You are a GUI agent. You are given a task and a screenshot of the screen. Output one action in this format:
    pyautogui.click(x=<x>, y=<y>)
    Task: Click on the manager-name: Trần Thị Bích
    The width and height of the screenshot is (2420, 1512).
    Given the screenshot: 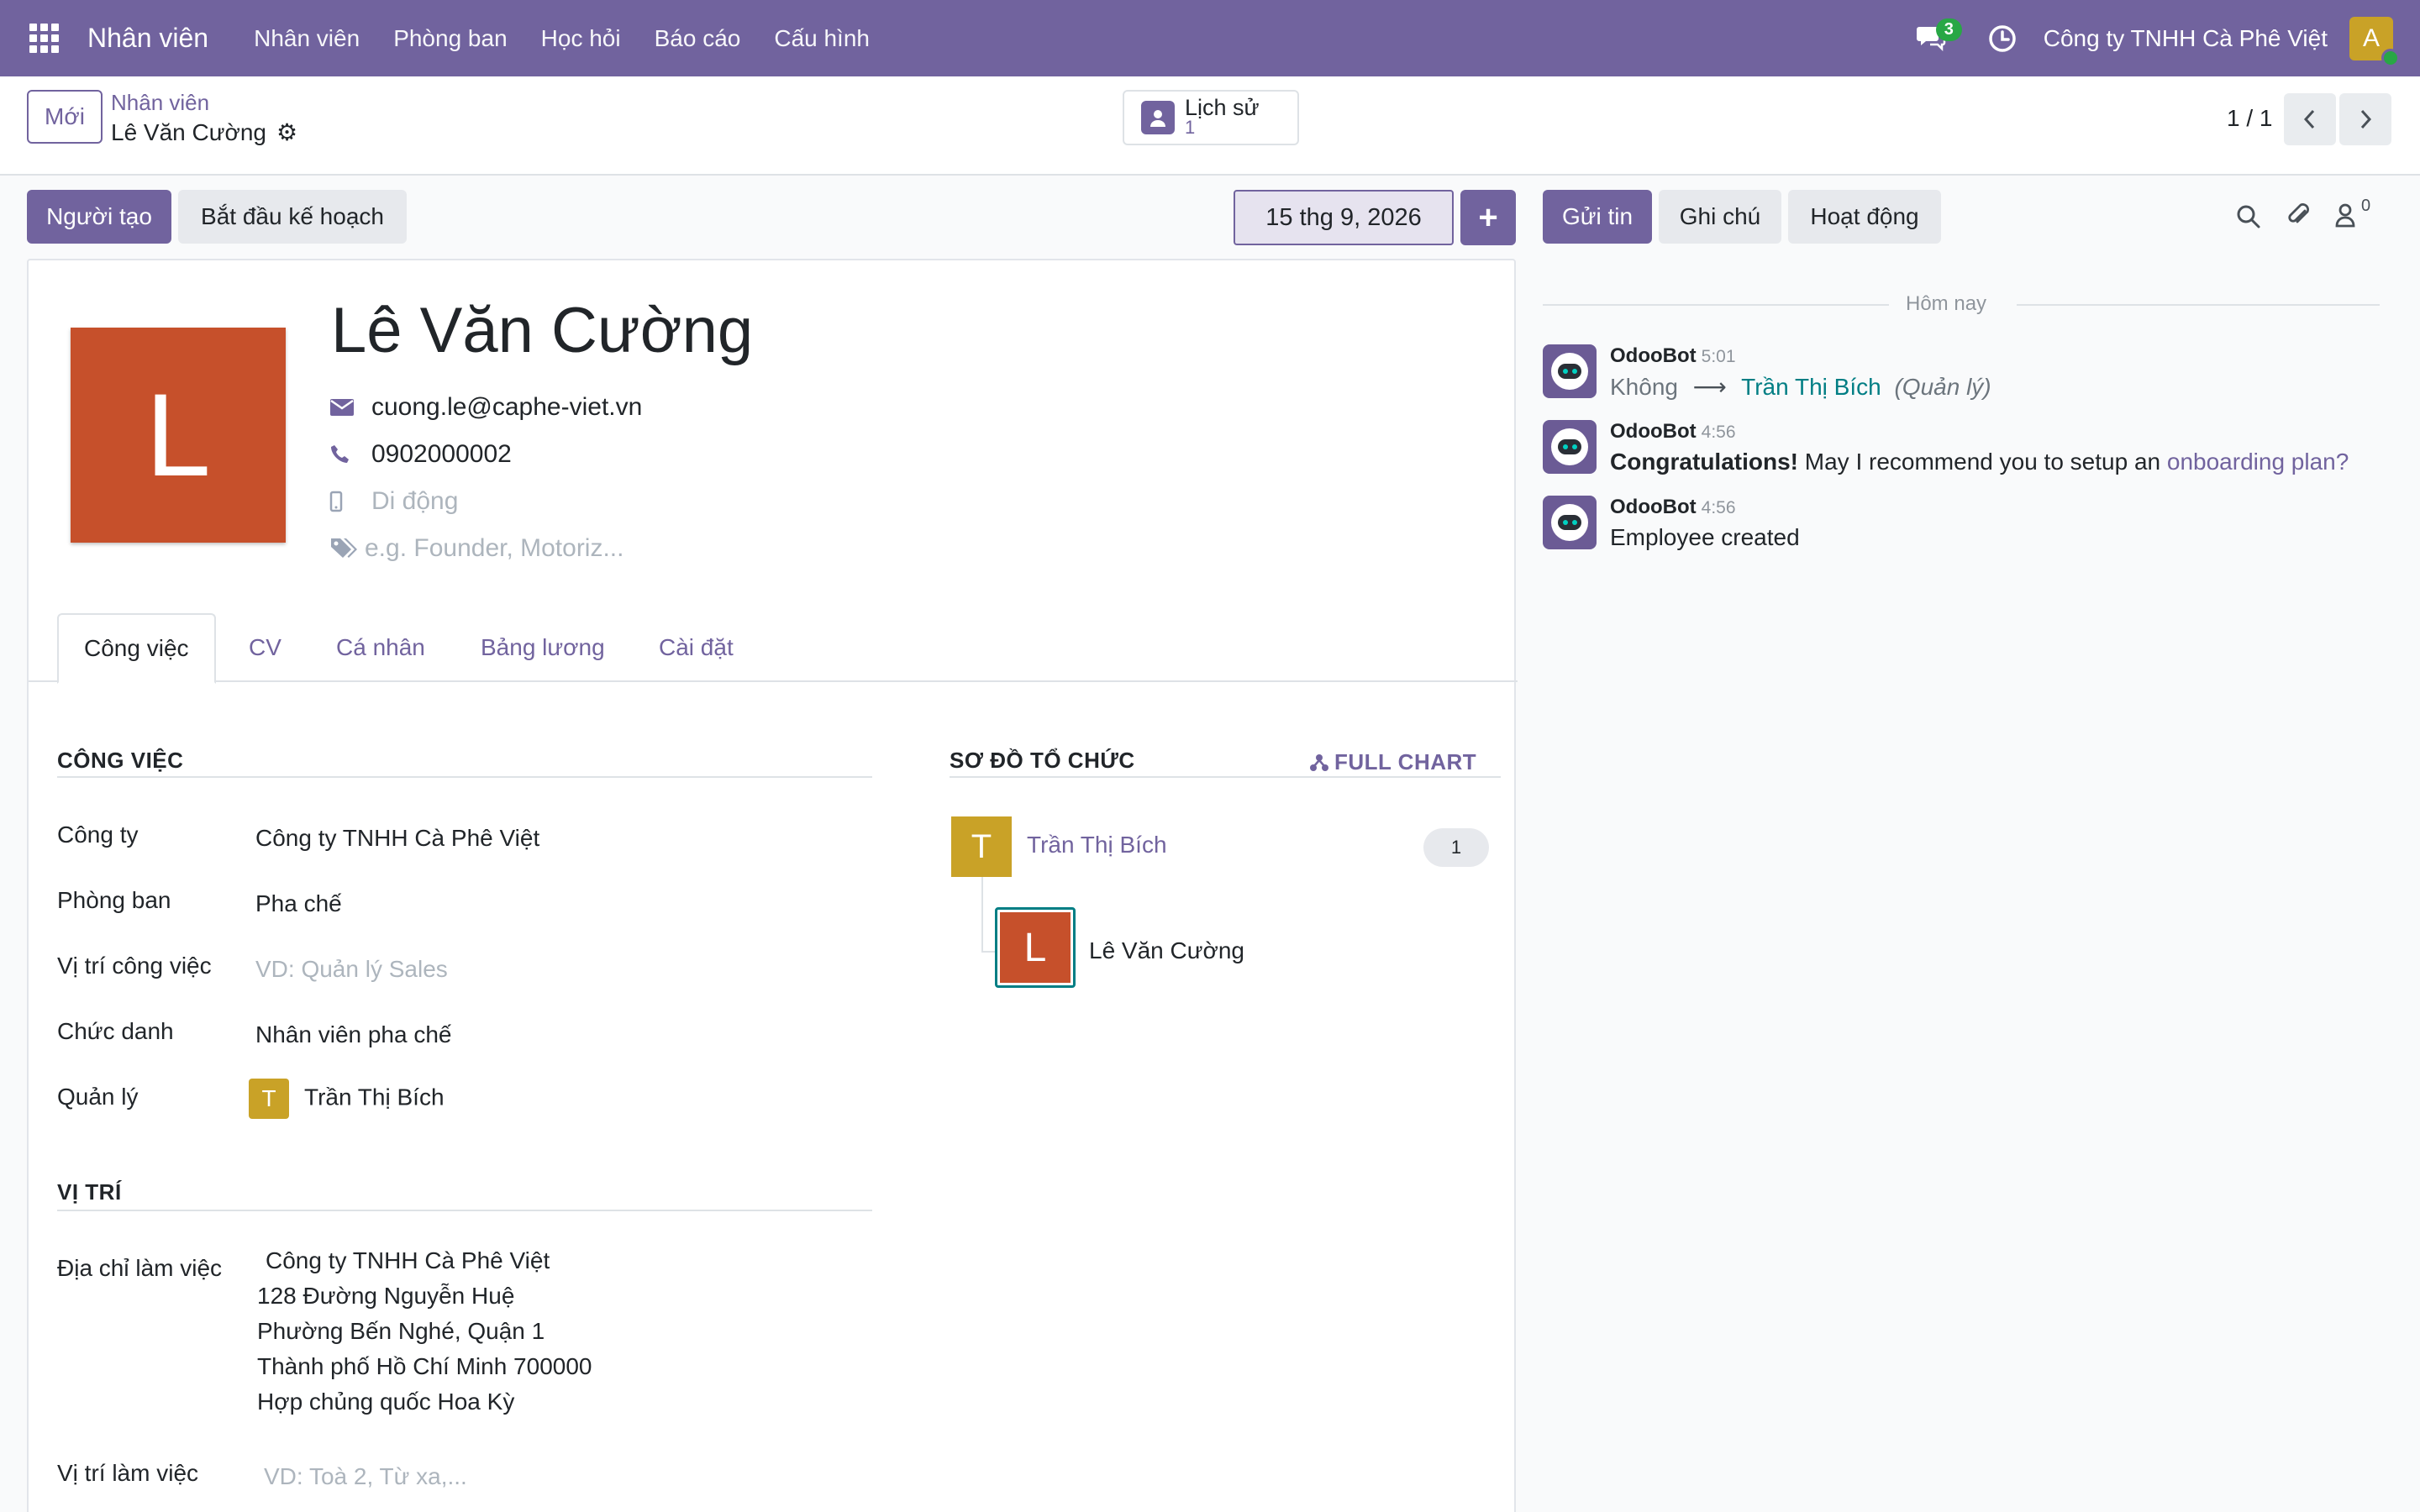 What is the action you would take?
    pyautogui.click(x=374, y=1097)
    